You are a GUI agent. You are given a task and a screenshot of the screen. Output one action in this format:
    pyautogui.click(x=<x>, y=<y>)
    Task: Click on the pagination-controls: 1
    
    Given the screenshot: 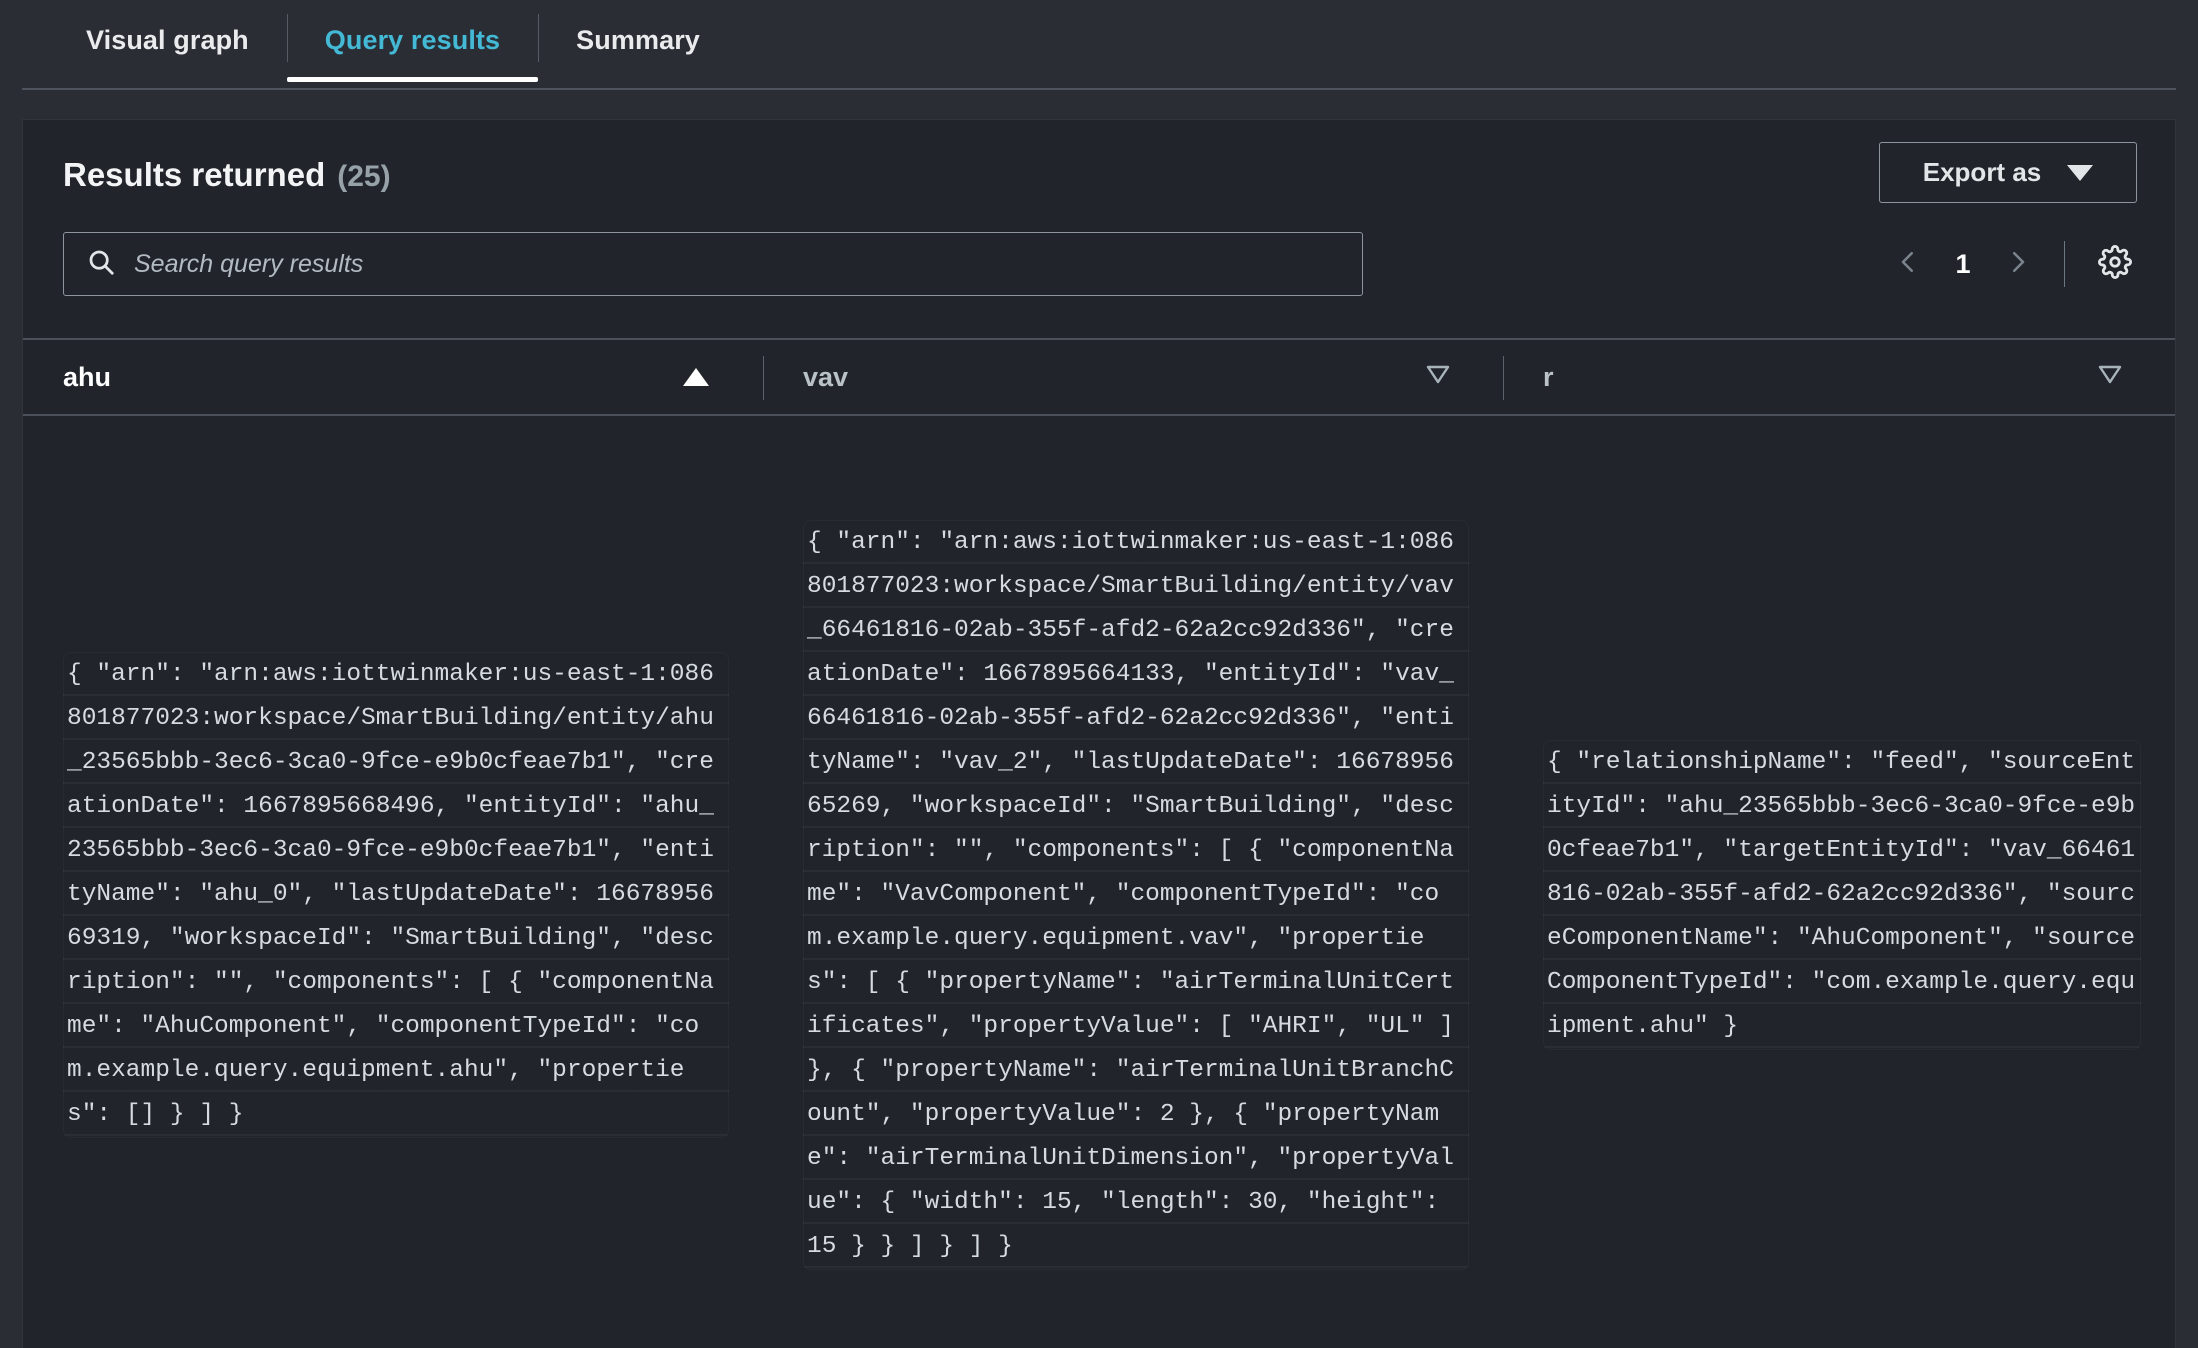 What is the action you would take?
    pyautogui.click(x=2011, y=264)
    